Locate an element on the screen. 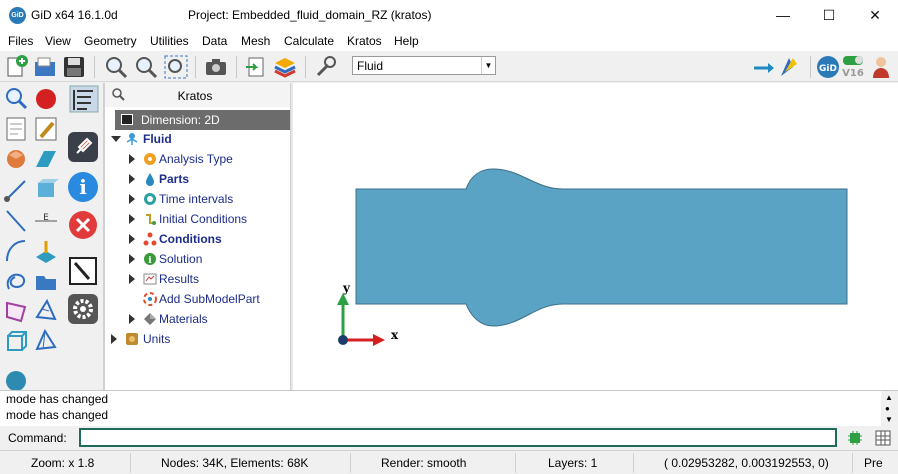 Image resolution: width=898 pixels, height=474 pixels. scroll-up-icon: ▲ is located at coordinates (889, 397).